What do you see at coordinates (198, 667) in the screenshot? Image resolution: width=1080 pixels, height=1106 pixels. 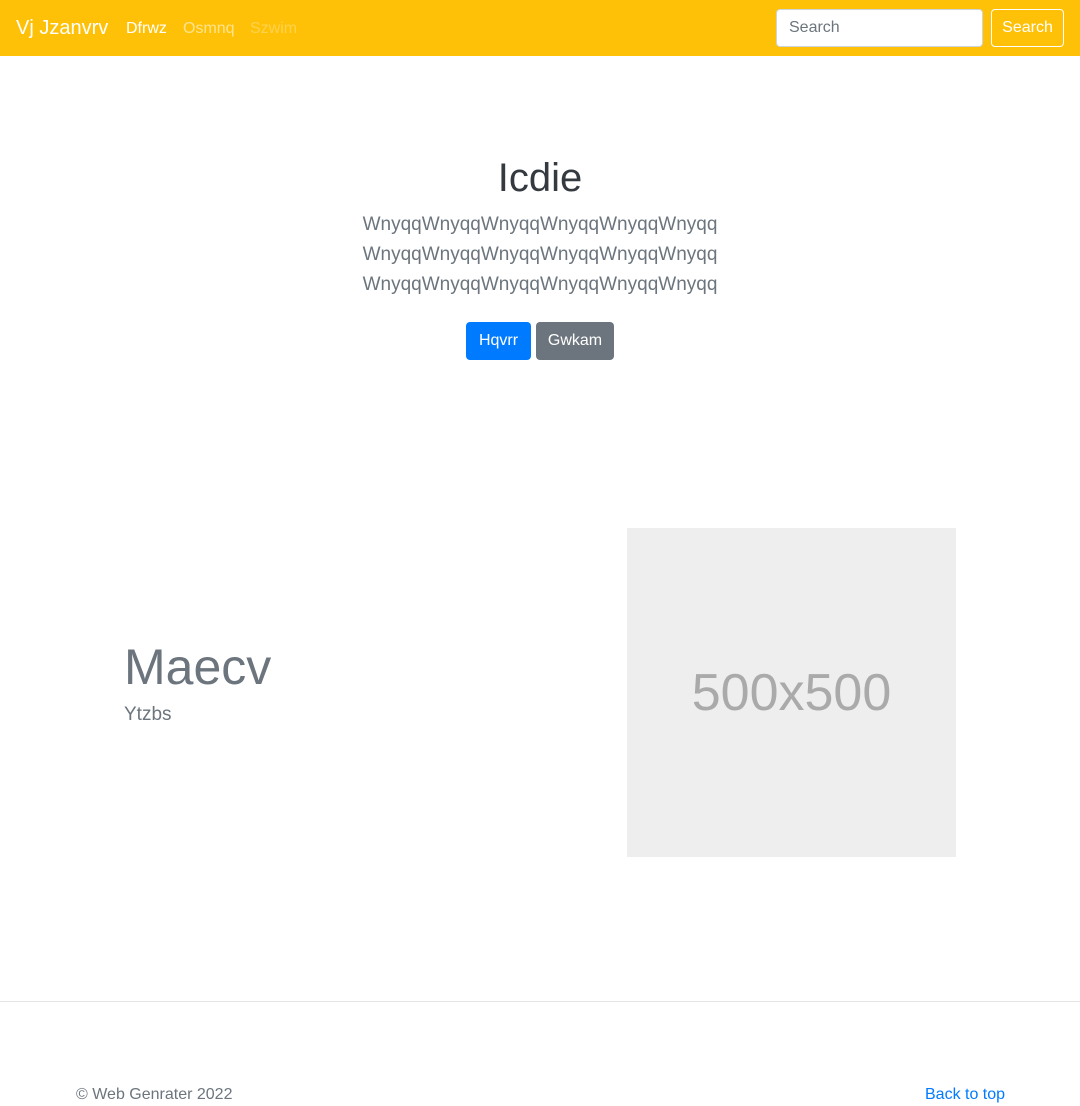 I see `feature-heading: Maecv` at bounding box center [198, 667].